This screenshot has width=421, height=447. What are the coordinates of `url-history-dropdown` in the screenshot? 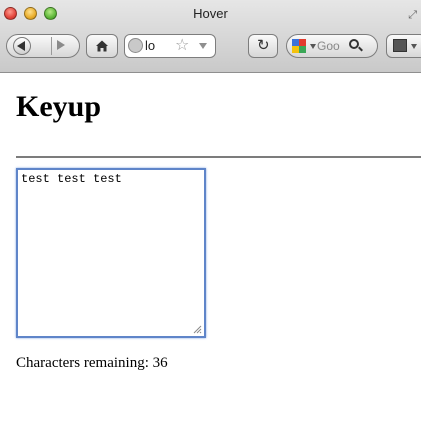 It's located at (203, 46).